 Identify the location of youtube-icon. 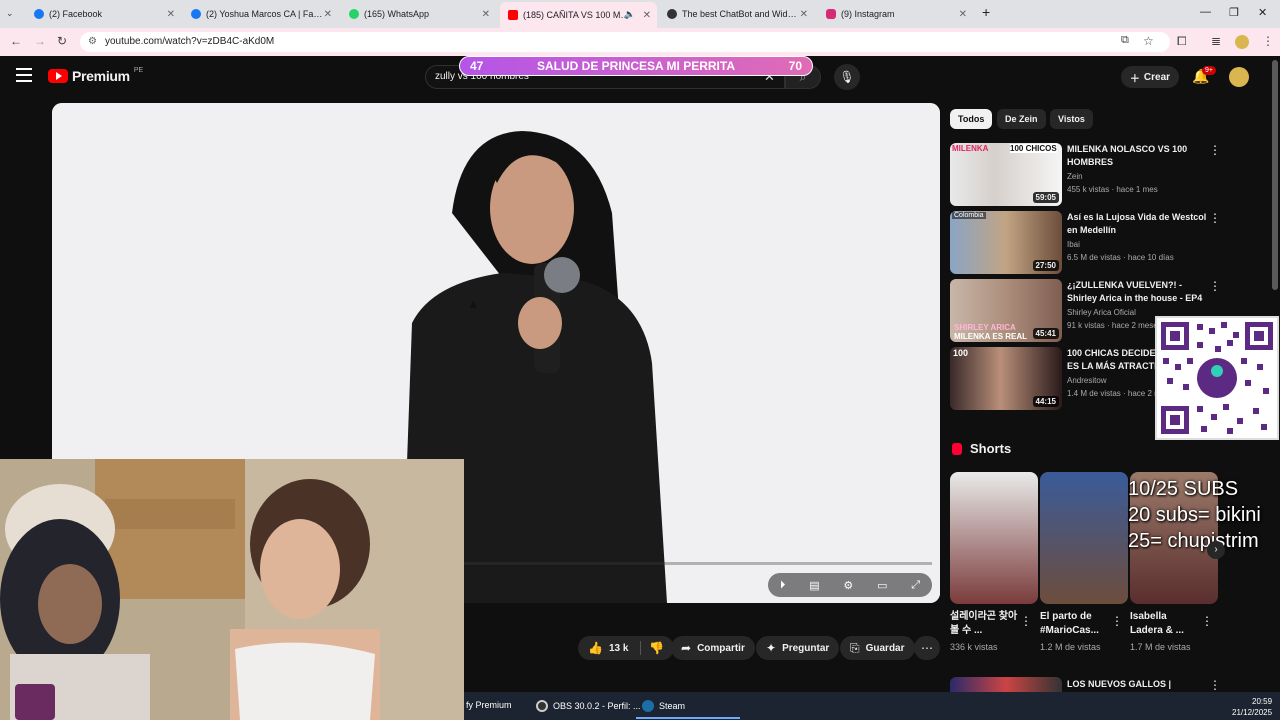
(513, 15).